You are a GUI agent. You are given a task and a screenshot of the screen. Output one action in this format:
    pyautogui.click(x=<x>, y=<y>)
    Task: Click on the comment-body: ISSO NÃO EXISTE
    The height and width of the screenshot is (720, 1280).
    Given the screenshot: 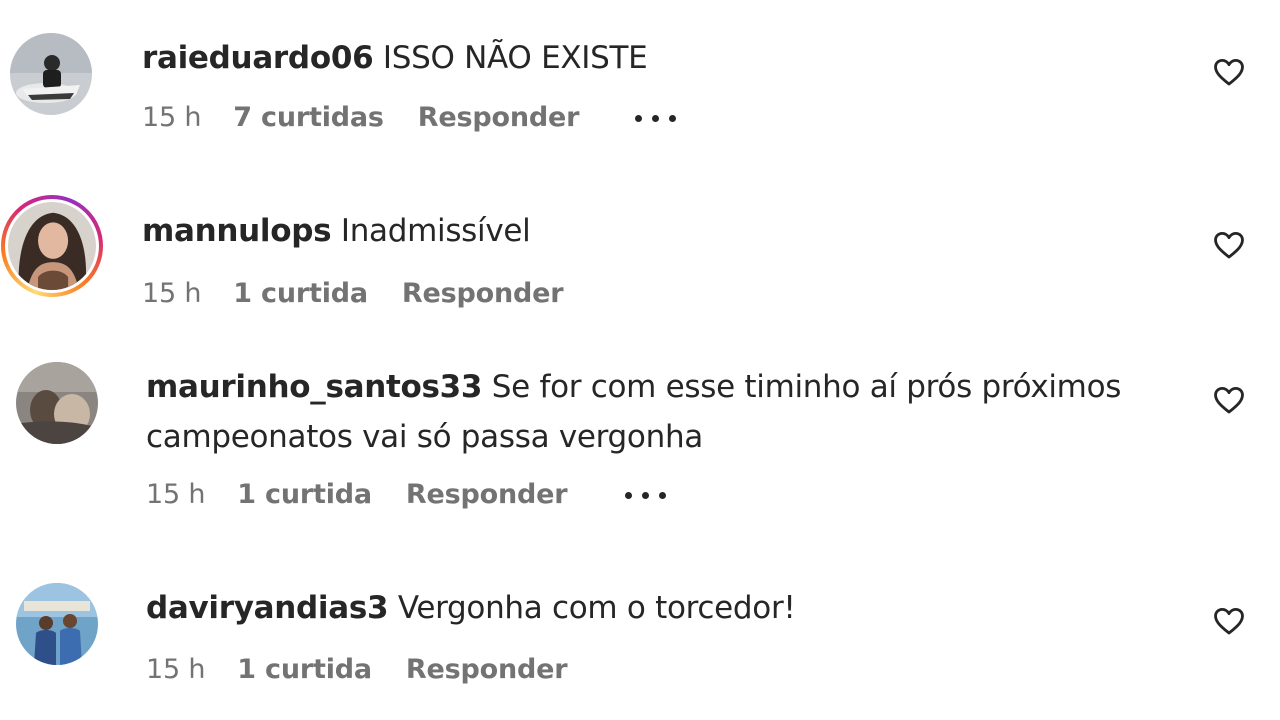 What is the action you would take?
    pyautogui.click(x=510, y=58)
    